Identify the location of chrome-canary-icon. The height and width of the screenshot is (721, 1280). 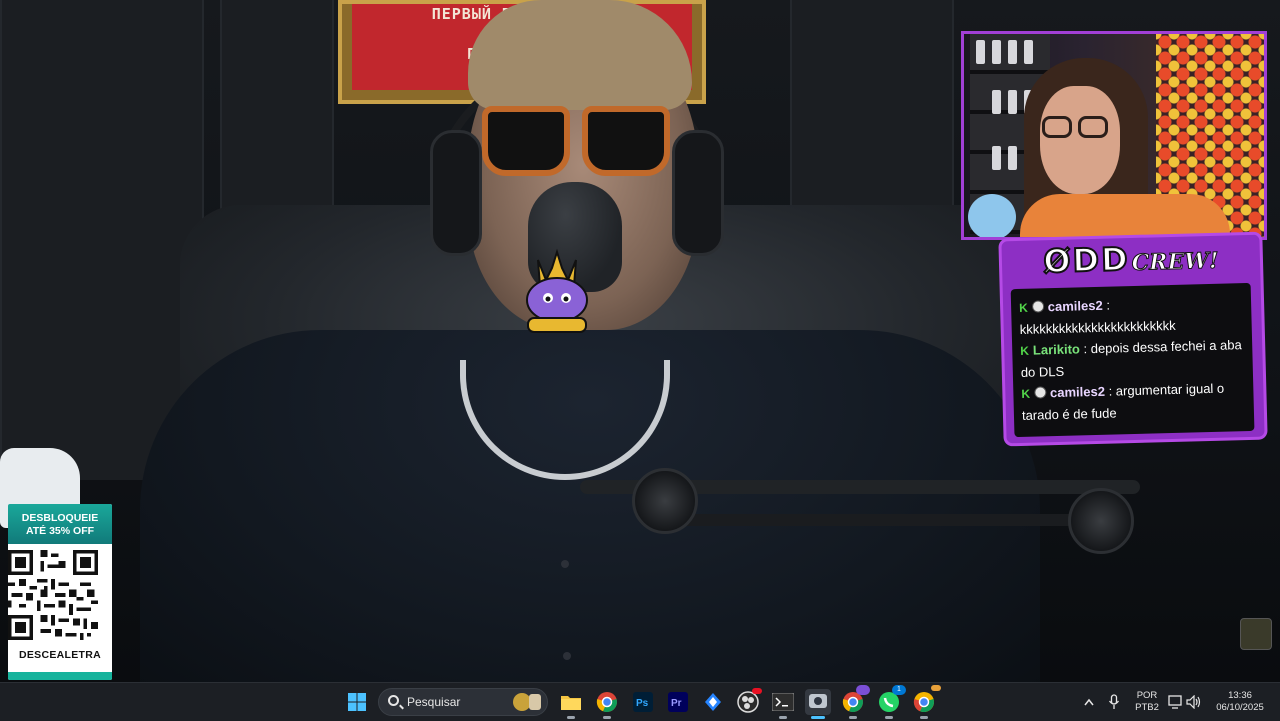
(926, 702).